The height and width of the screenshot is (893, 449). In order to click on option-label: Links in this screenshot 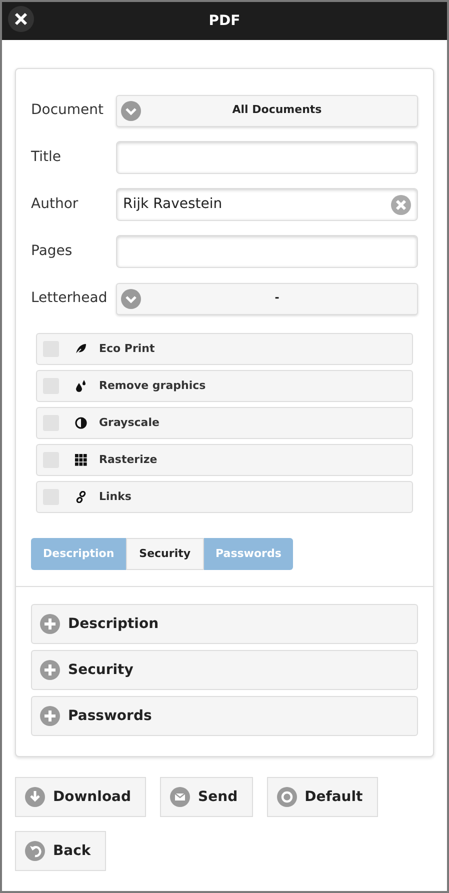, I will do `click(115, 496)`.